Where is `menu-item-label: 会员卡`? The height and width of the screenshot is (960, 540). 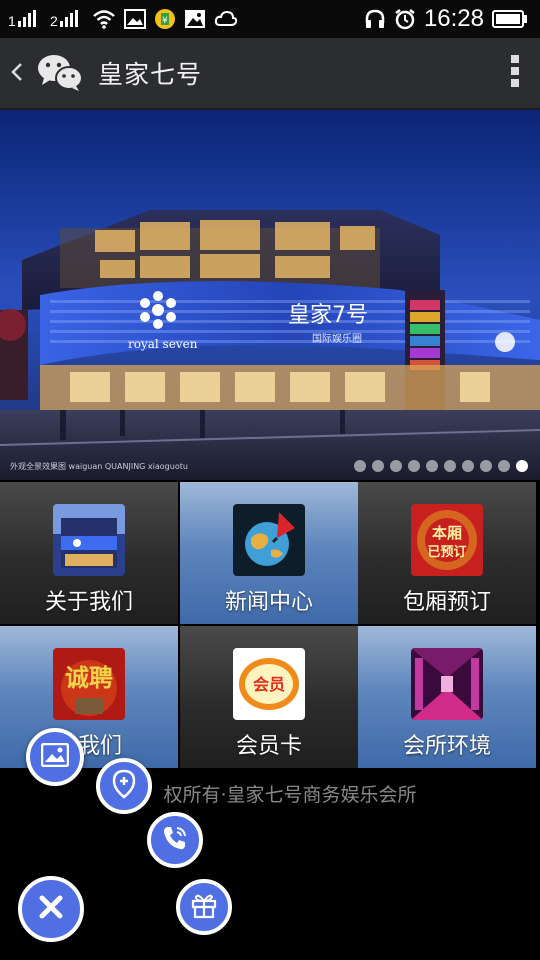 menu-item-label: 会员卡 is located at coordinates (268, 746).